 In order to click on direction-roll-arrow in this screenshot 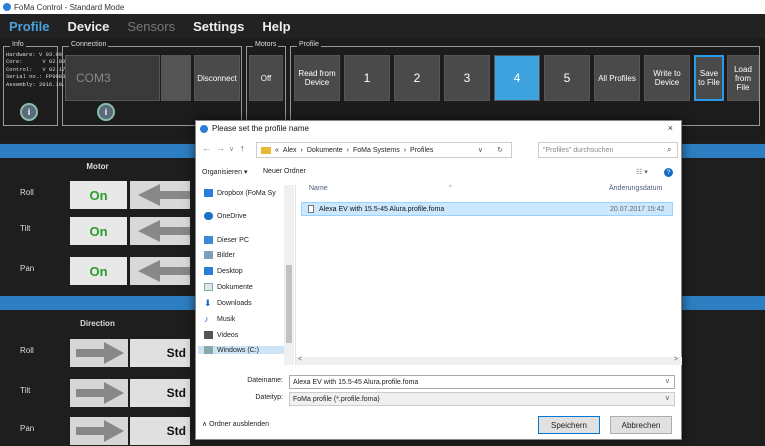, I will do `click(99, 353)`.